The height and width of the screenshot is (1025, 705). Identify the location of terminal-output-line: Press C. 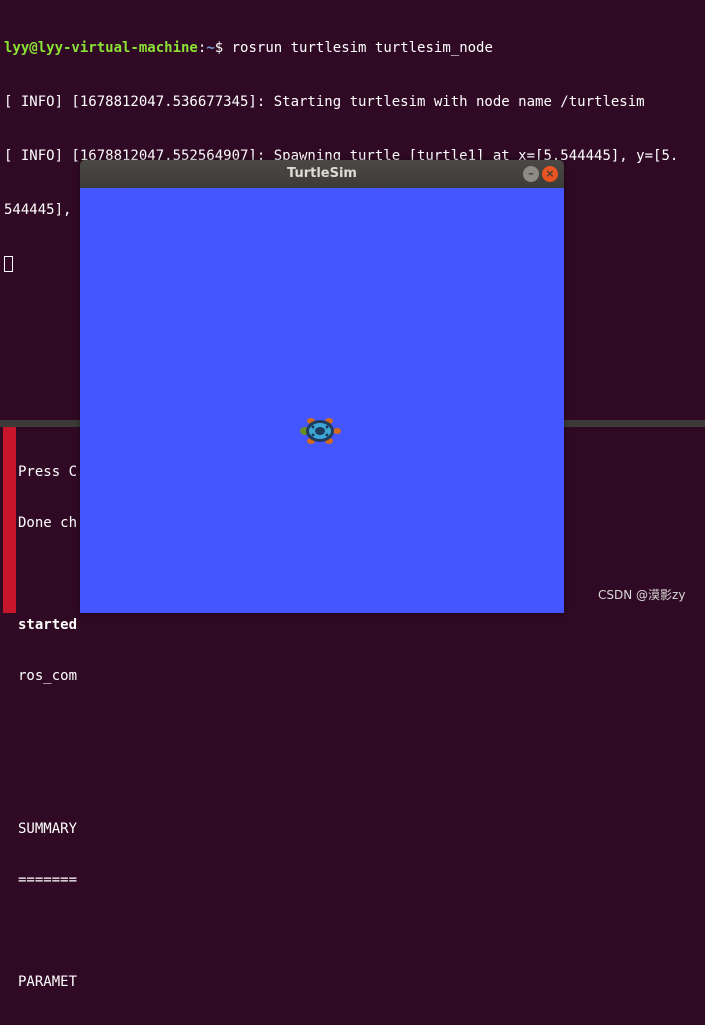
(48, 472).